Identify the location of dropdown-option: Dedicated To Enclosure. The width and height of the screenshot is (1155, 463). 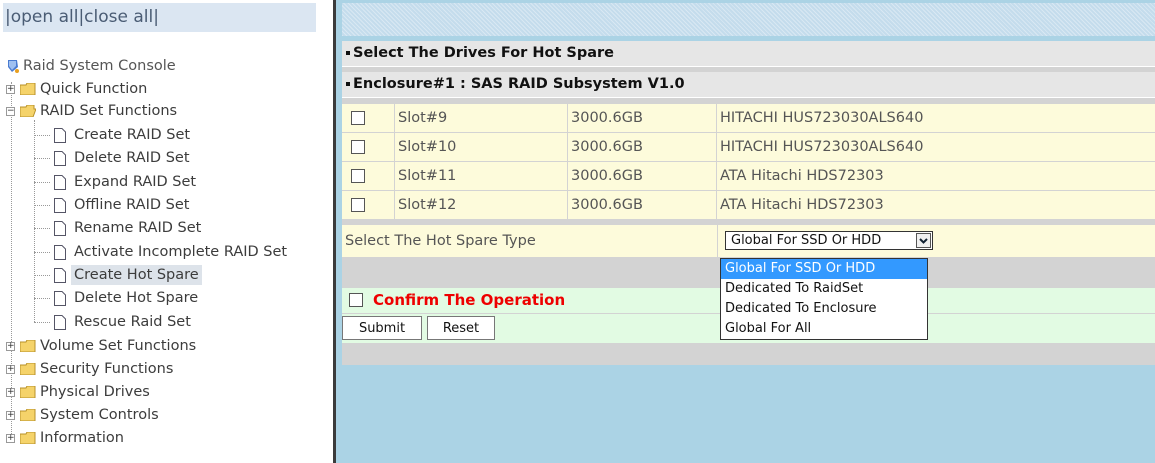
(824, 309).